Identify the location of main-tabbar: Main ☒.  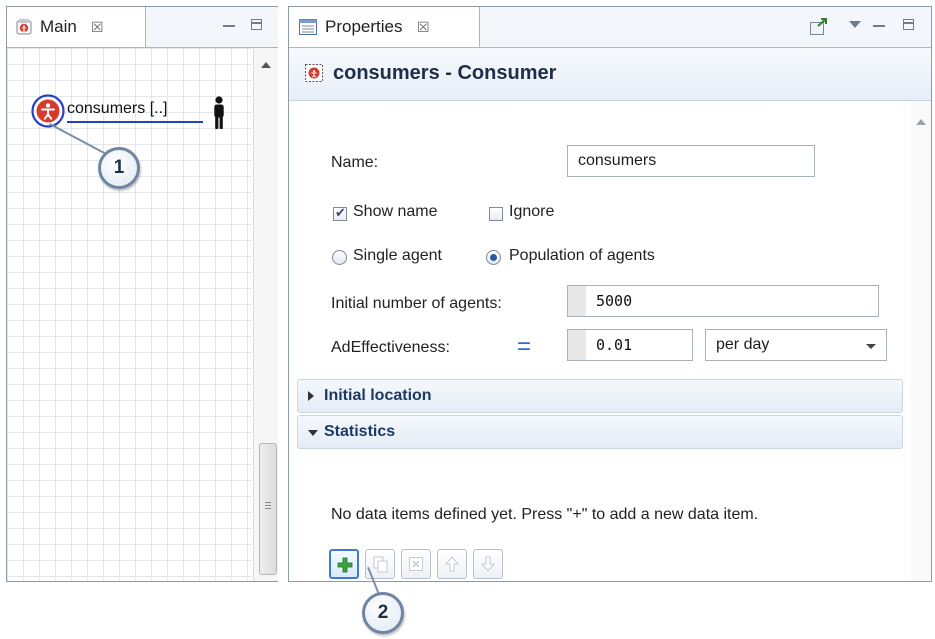
(143, 27).